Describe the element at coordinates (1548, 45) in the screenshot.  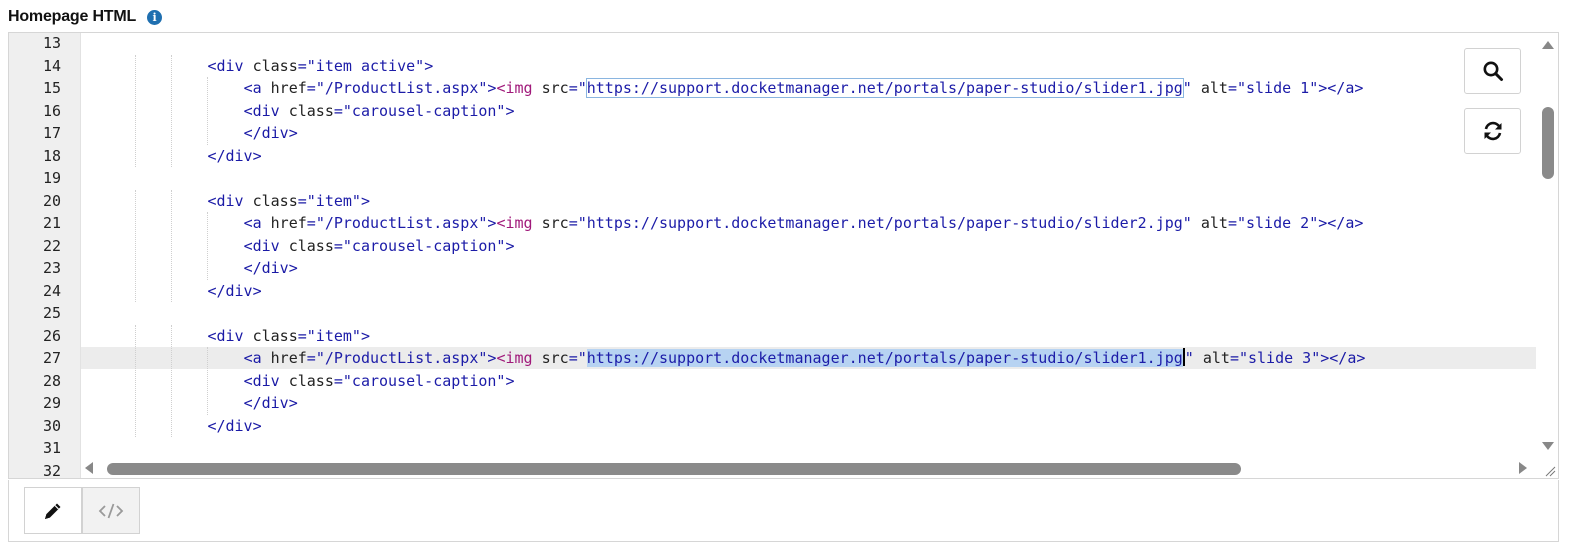
I see `scroll-up-arrow` at that location.